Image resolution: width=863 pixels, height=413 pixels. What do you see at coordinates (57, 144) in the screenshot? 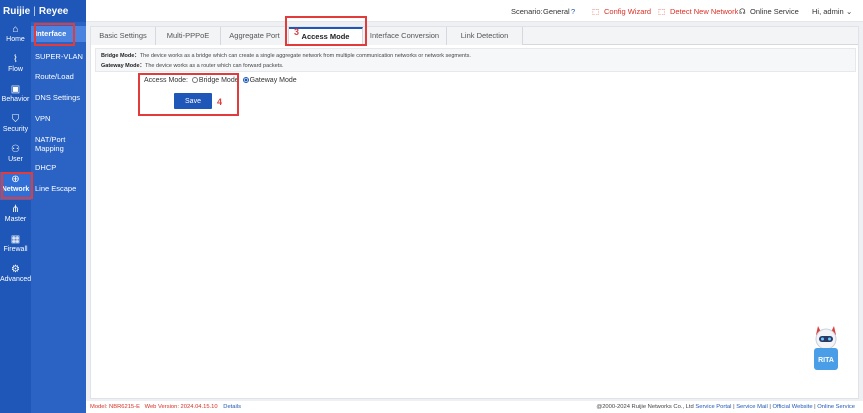
I see `subnav-item-nat-port-mapping: NAT/Port Mapping` at bounding box center [57, 144].